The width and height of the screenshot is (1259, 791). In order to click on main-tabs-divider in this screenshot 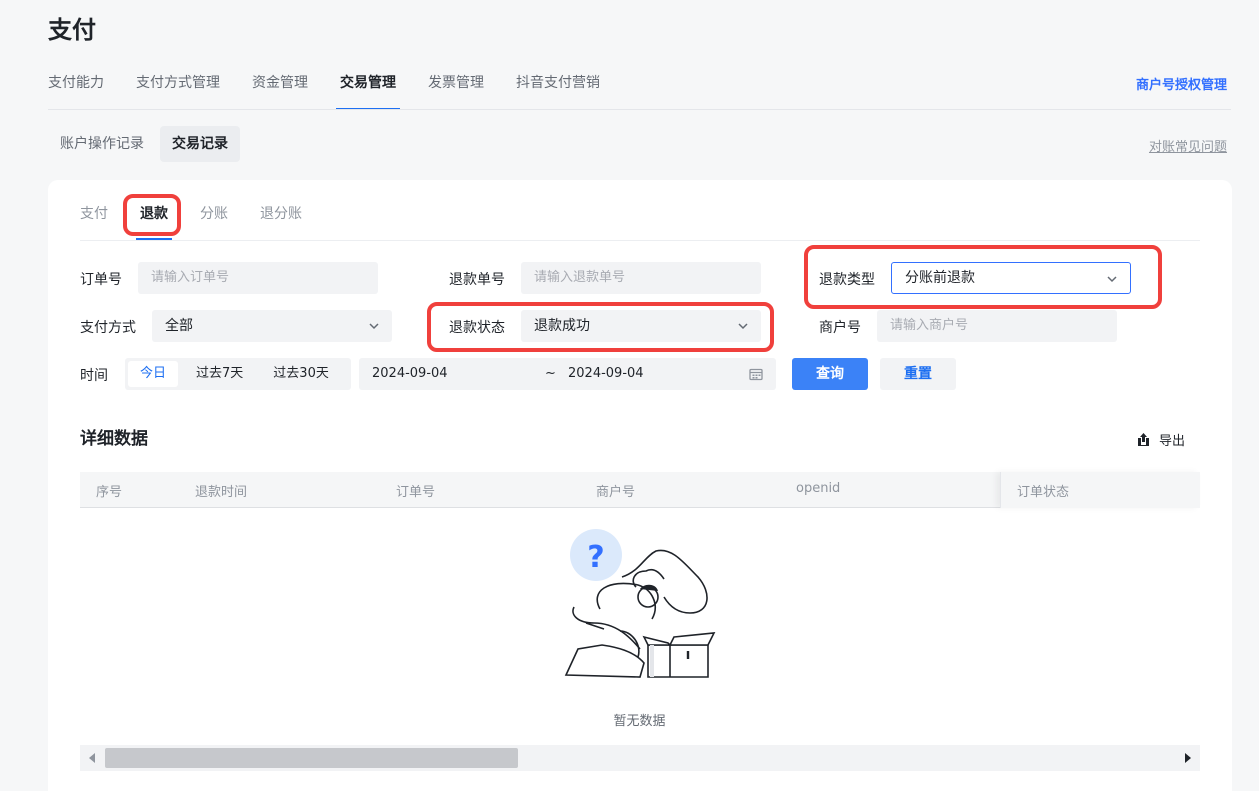, I will do `click(639, 109)`.